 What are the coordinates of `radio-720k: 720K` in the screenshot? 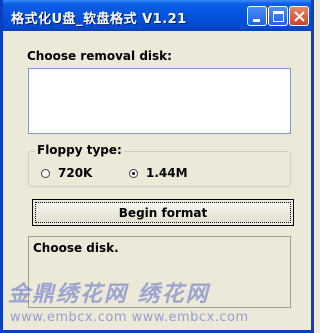 It's located at (66, 173).